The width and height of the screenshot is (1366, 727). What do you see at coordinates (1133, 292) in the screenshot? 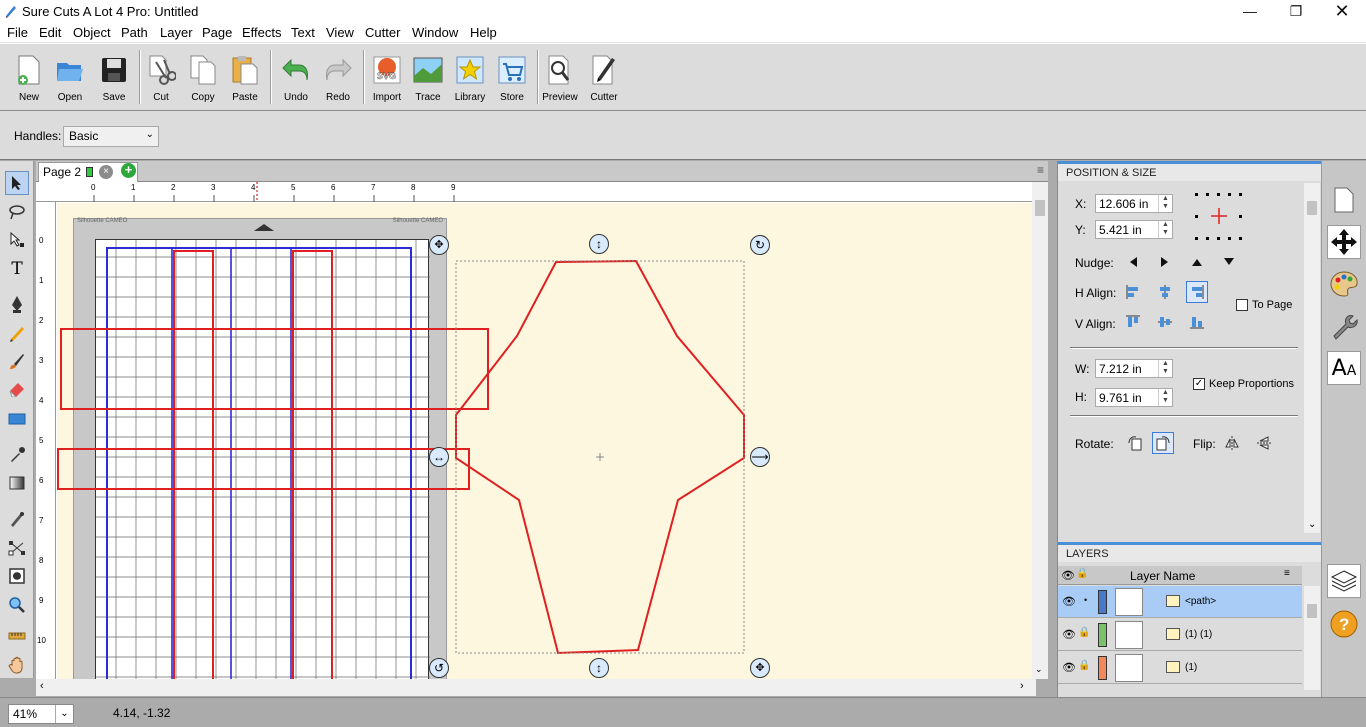
I see `align-left-icon` at bounding box center [1133, 292].